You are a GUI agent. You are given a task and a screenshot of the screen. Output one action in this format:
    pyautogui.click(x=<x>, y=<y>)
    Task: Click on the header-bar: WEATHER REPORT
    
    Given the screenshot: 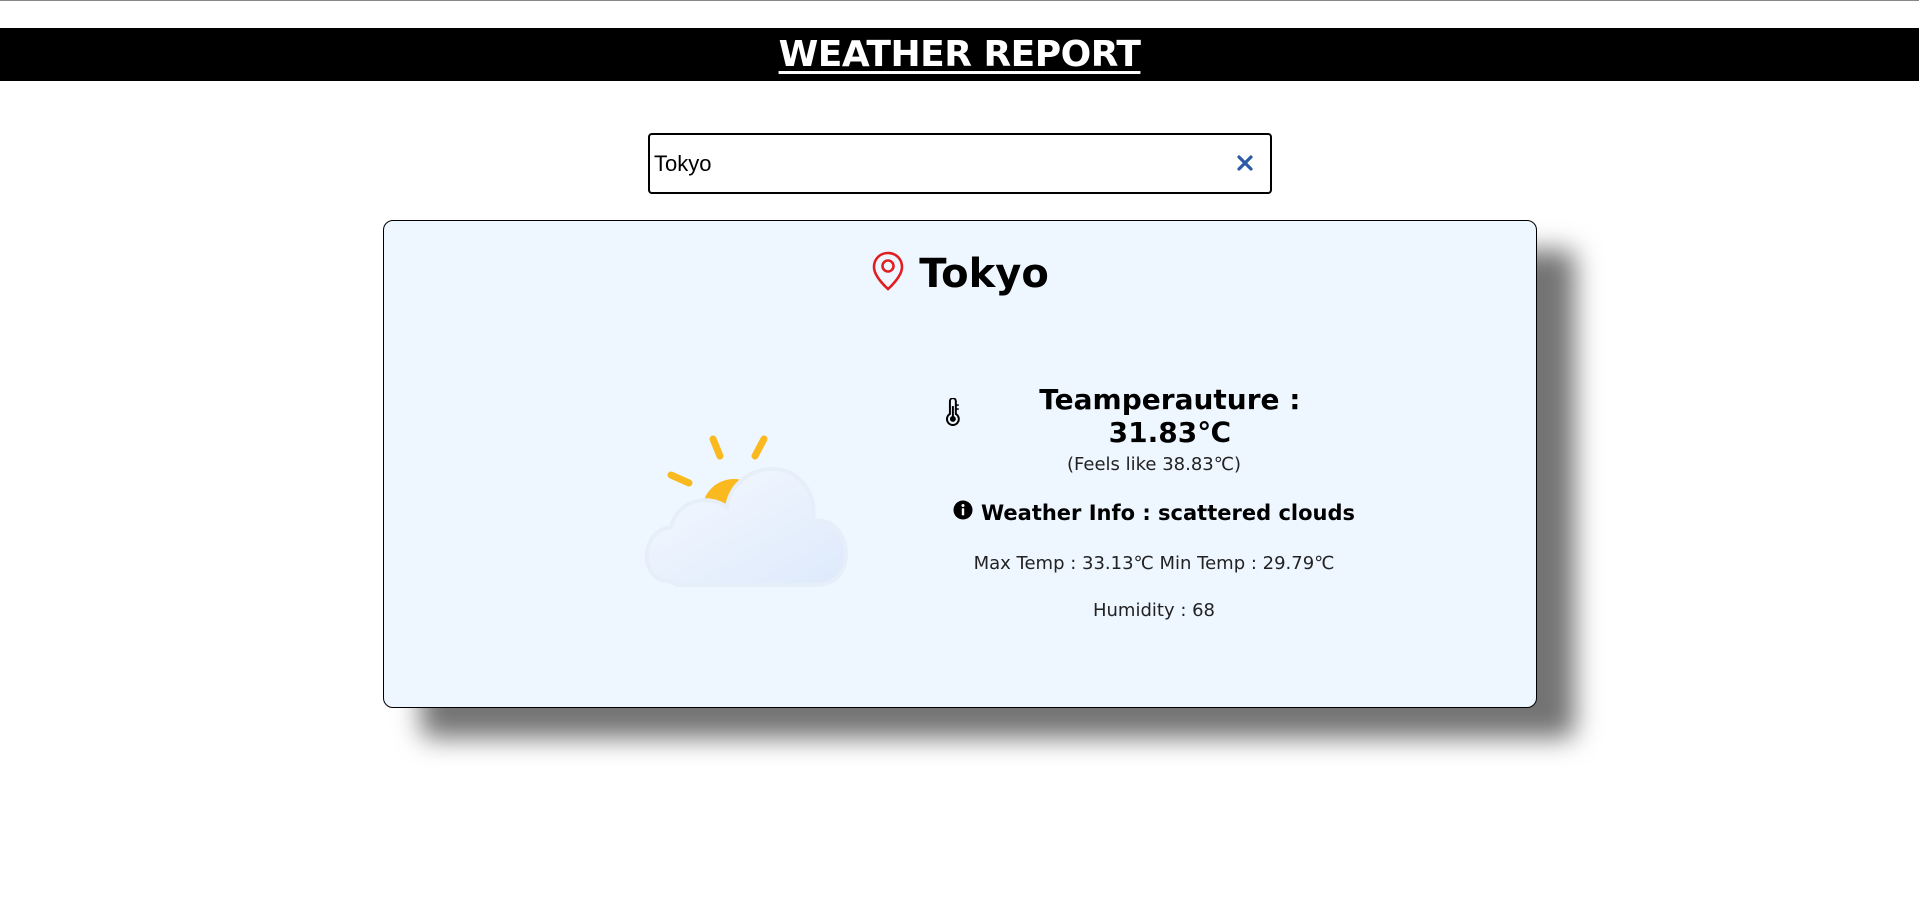 What is the action you would take?
    pyautogui.click(x=959, y=54)
    